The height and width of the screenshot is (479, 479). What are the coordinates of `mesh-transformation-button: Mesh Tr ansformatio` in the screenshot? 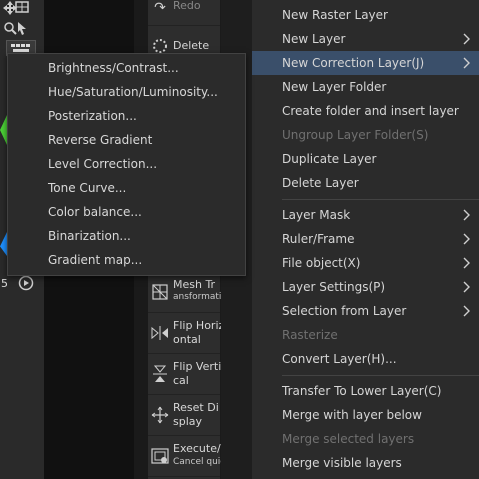 It's located at (187, 292).